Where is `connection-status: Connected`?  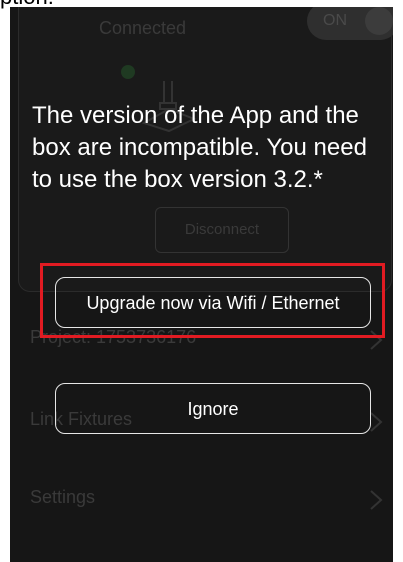 connection-status: Connected is located at coordinates (143, 28).